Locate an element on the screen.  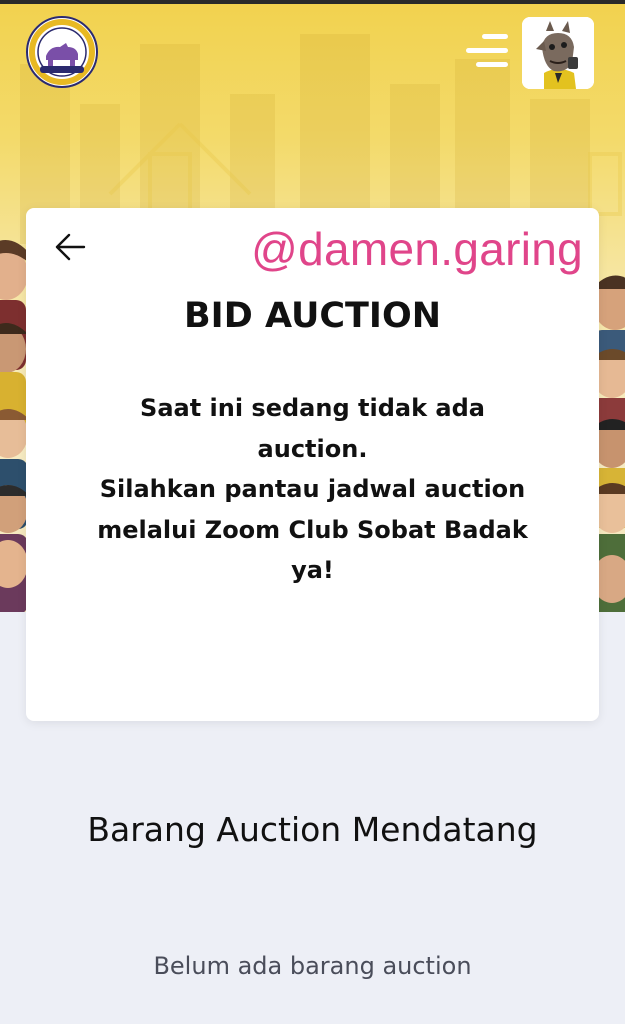
upcoming-items-heading: Barang Auction Mendatang is located at coordinates (312, 829).